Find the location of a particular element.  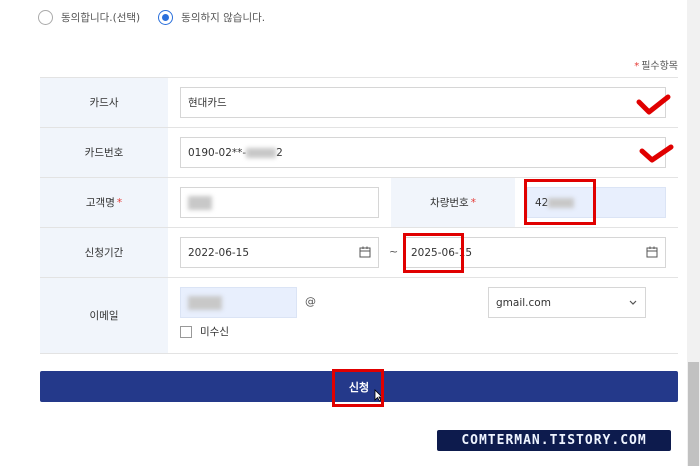

required-fields-note: * 필수항목 is located at coordinates (656, 64).